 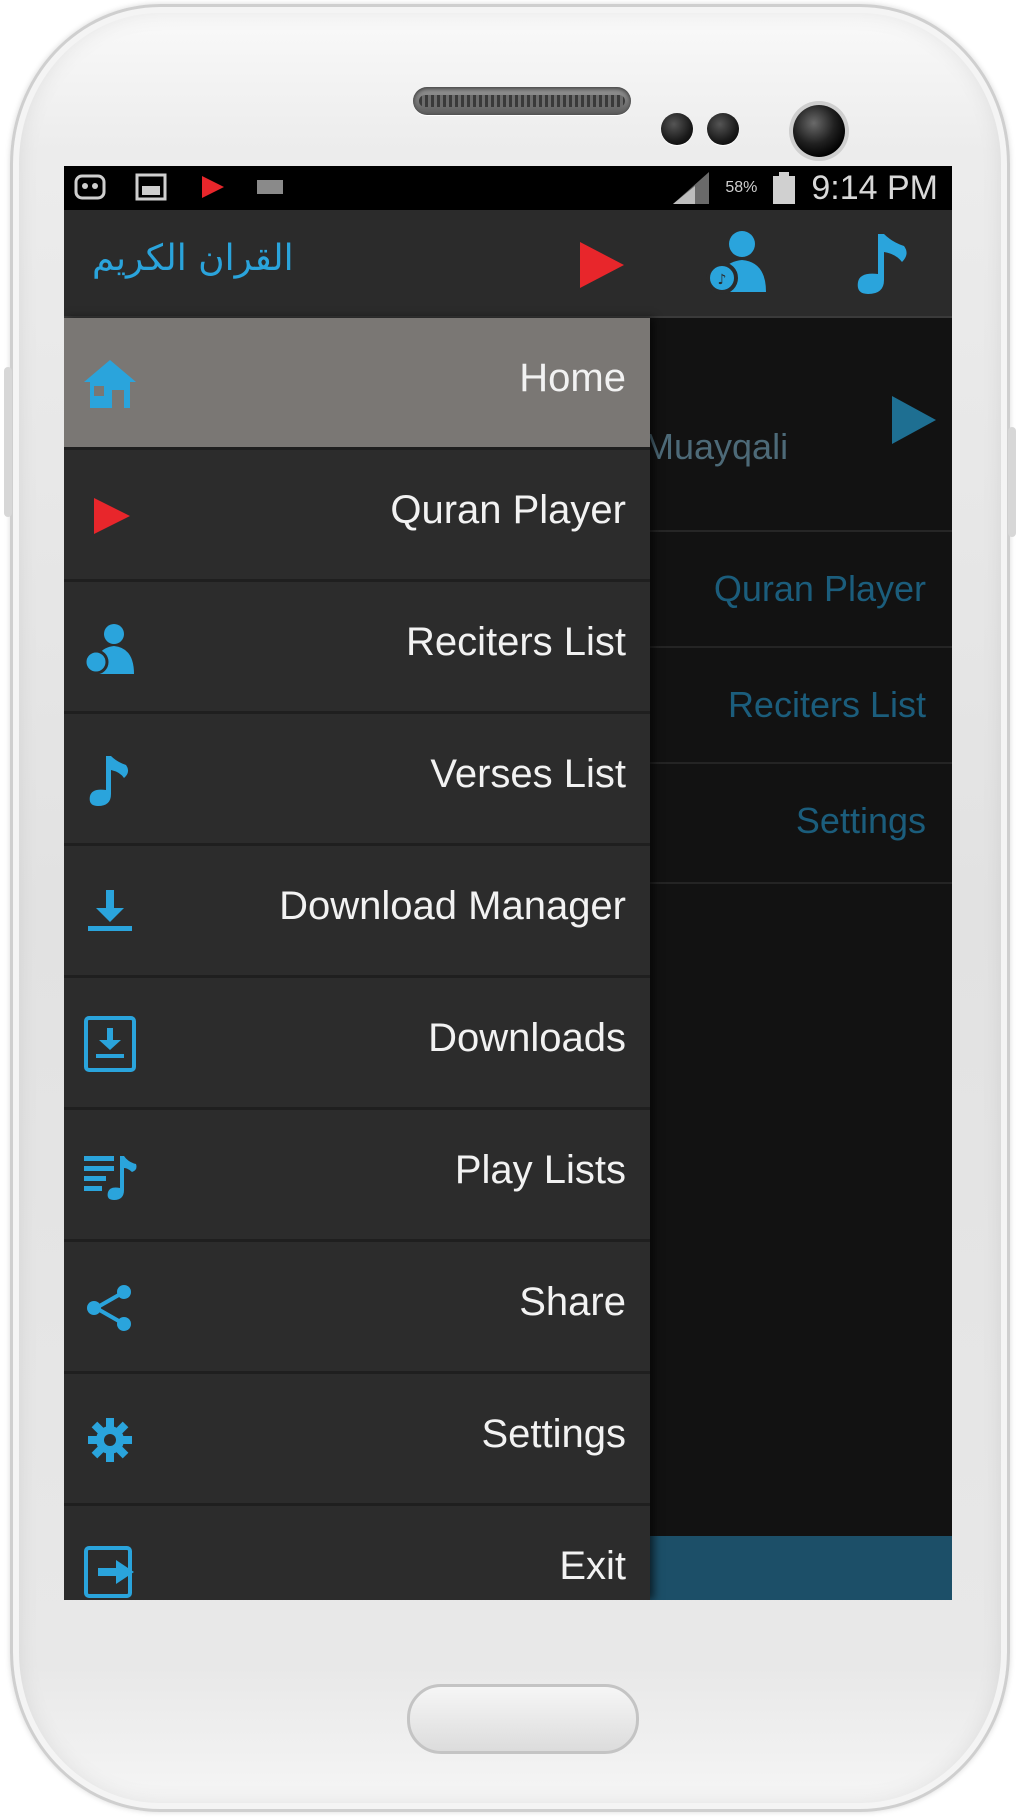 What do you see at coordinates (270, 187) in the screenshot?
I see `notification-icon` at bounding box center [270, 187].